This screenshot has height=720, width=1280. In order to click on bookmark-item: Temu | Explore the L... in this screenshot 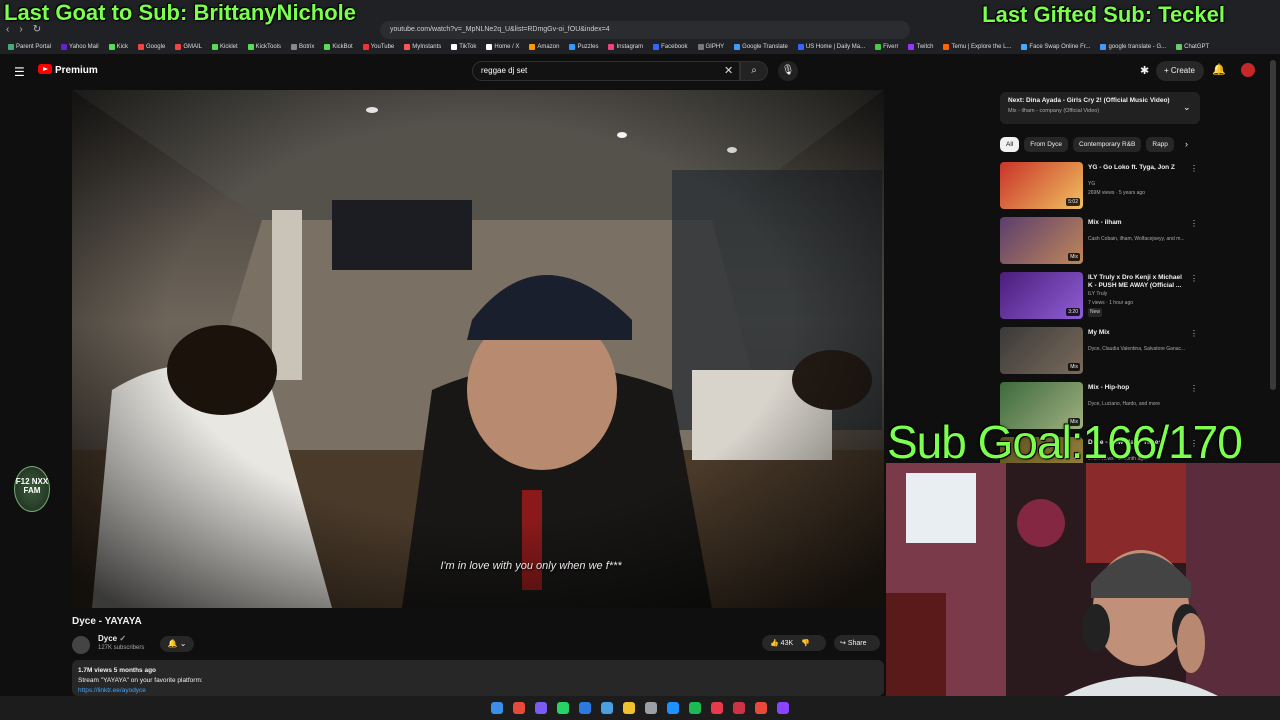, I will do `click(977, 47)`.